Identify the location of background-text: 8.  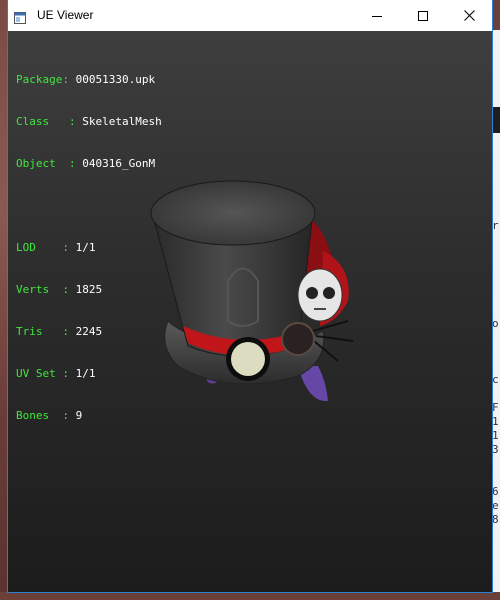
(495, 520).